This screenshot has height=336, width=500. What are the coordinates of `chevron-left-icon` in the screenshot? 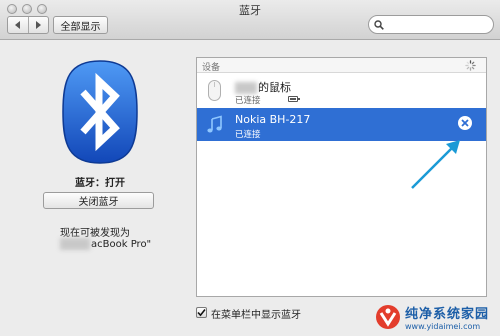 It's located at (17, 25).